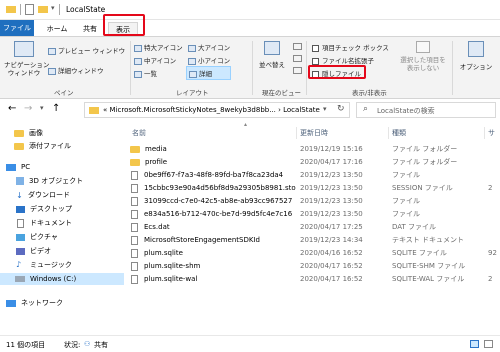 Image resolution: width=500 pixels, height=352 pixels. What do you see at coordinates (134, 266) in the screenshot?
I see `file-icon` at bounding box center [134, 266].